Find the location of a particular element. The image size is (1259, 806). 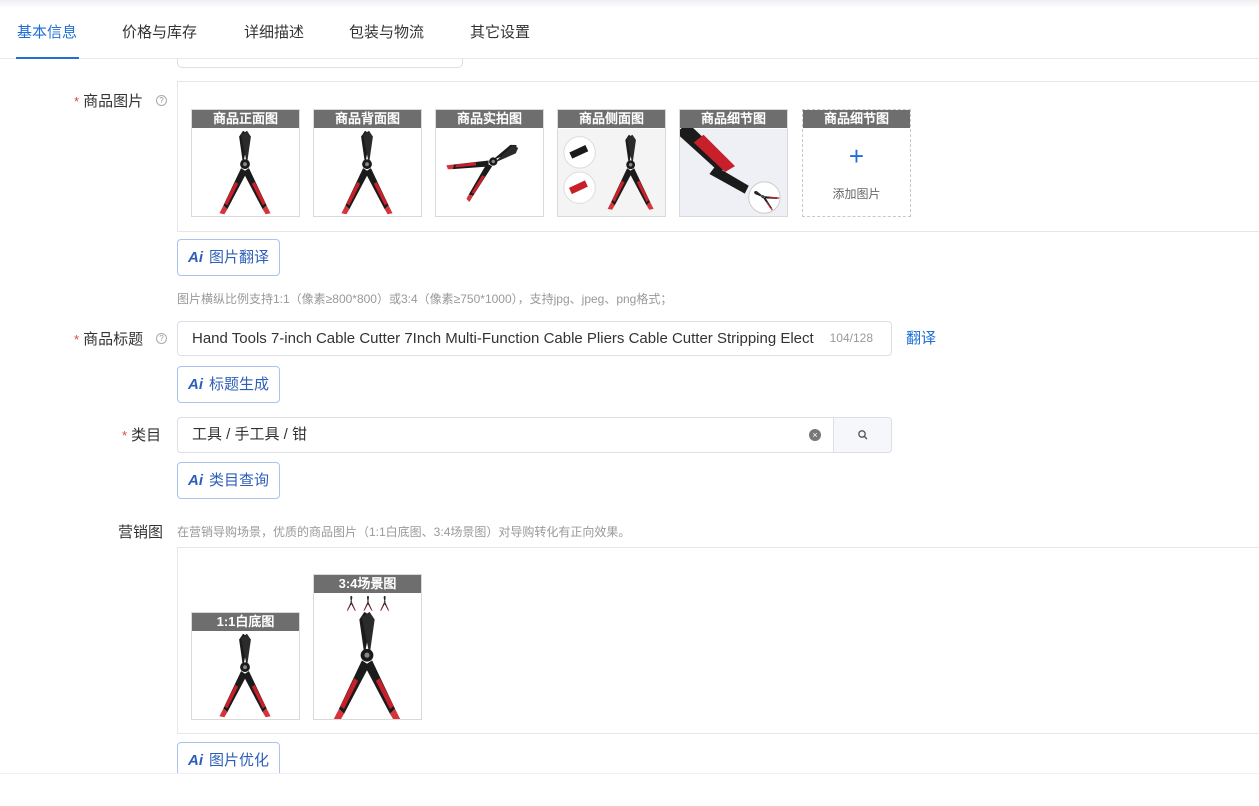

clear-icon: × is located at coordinates (815, 435).